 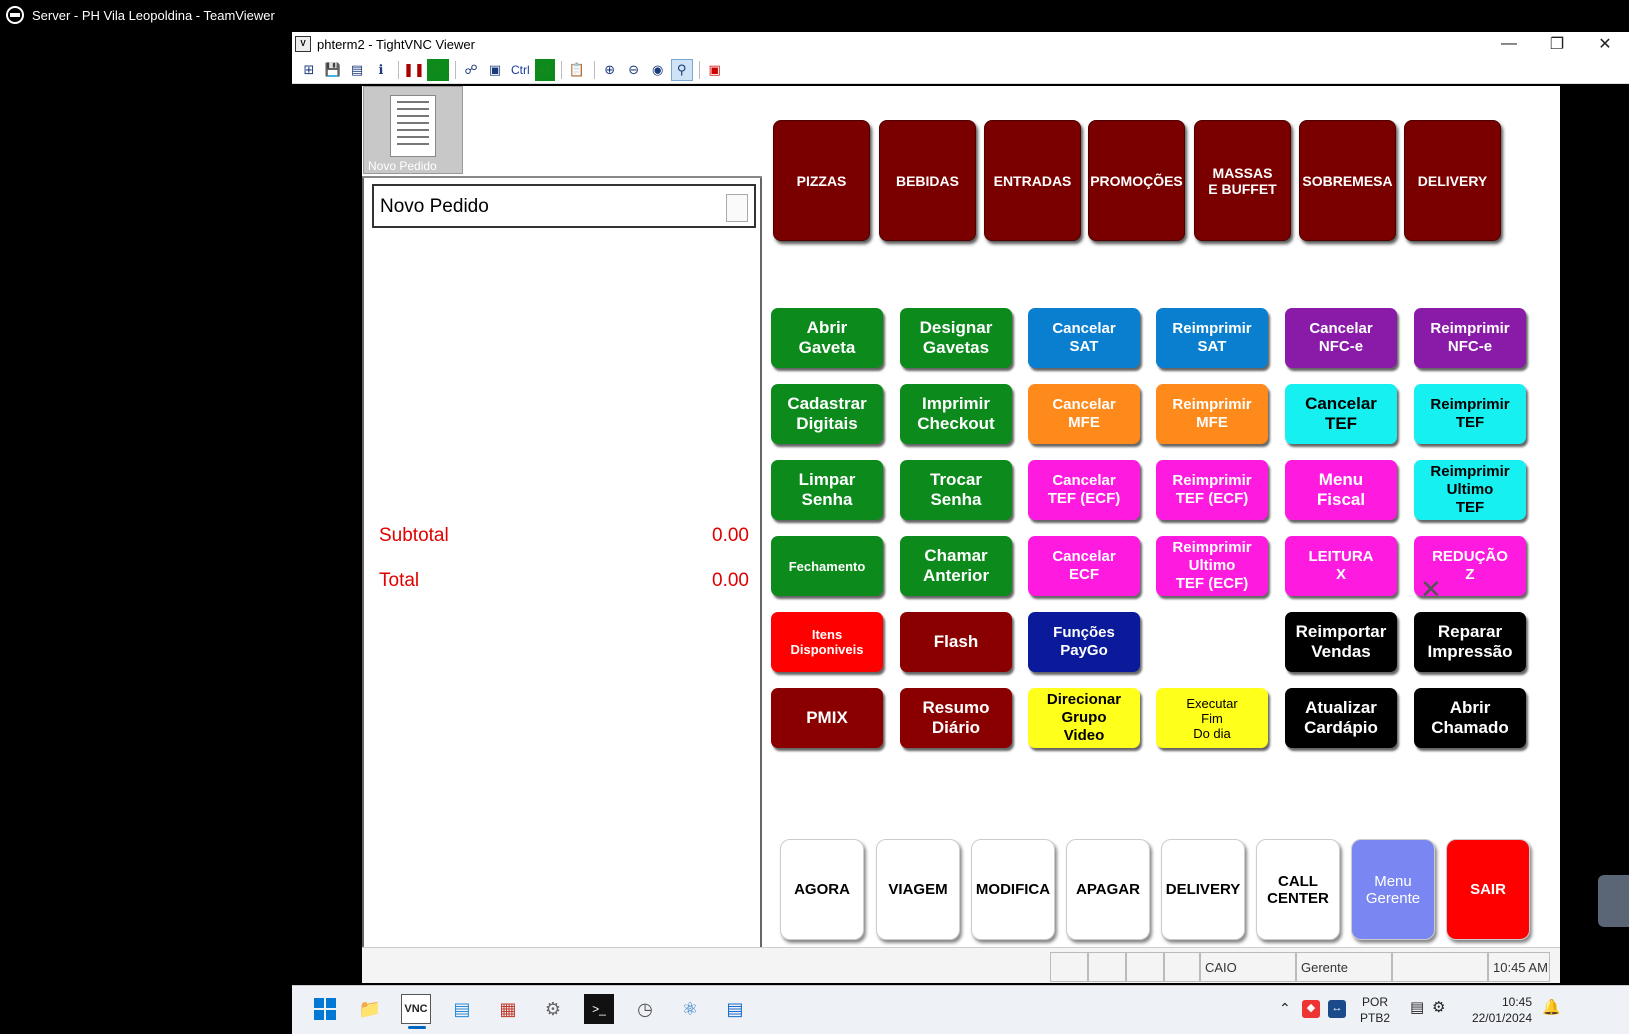 What do you see at coordinates (1470, 490) in the screenshot?
I see `reimprimir-ultimo-tef-button: Reimprimir Ultimo TEF` at bounding box center [1470, 490].